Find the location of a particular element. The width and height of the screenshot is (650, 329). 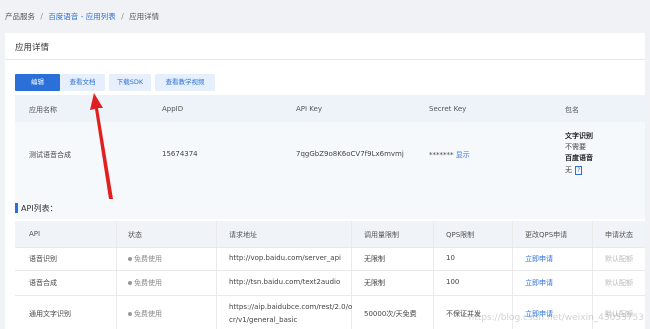

col-api: API is located at coordinates (35, 234).